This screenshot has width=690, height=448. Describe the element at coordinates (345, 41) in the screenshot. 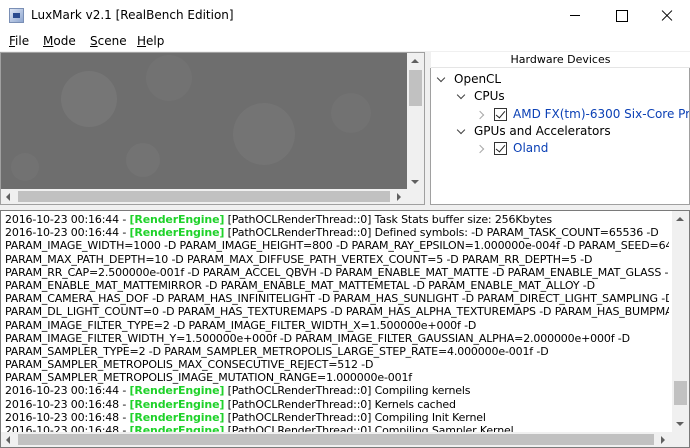

I see `menu-bar: File Mode Scene Help` at that location.